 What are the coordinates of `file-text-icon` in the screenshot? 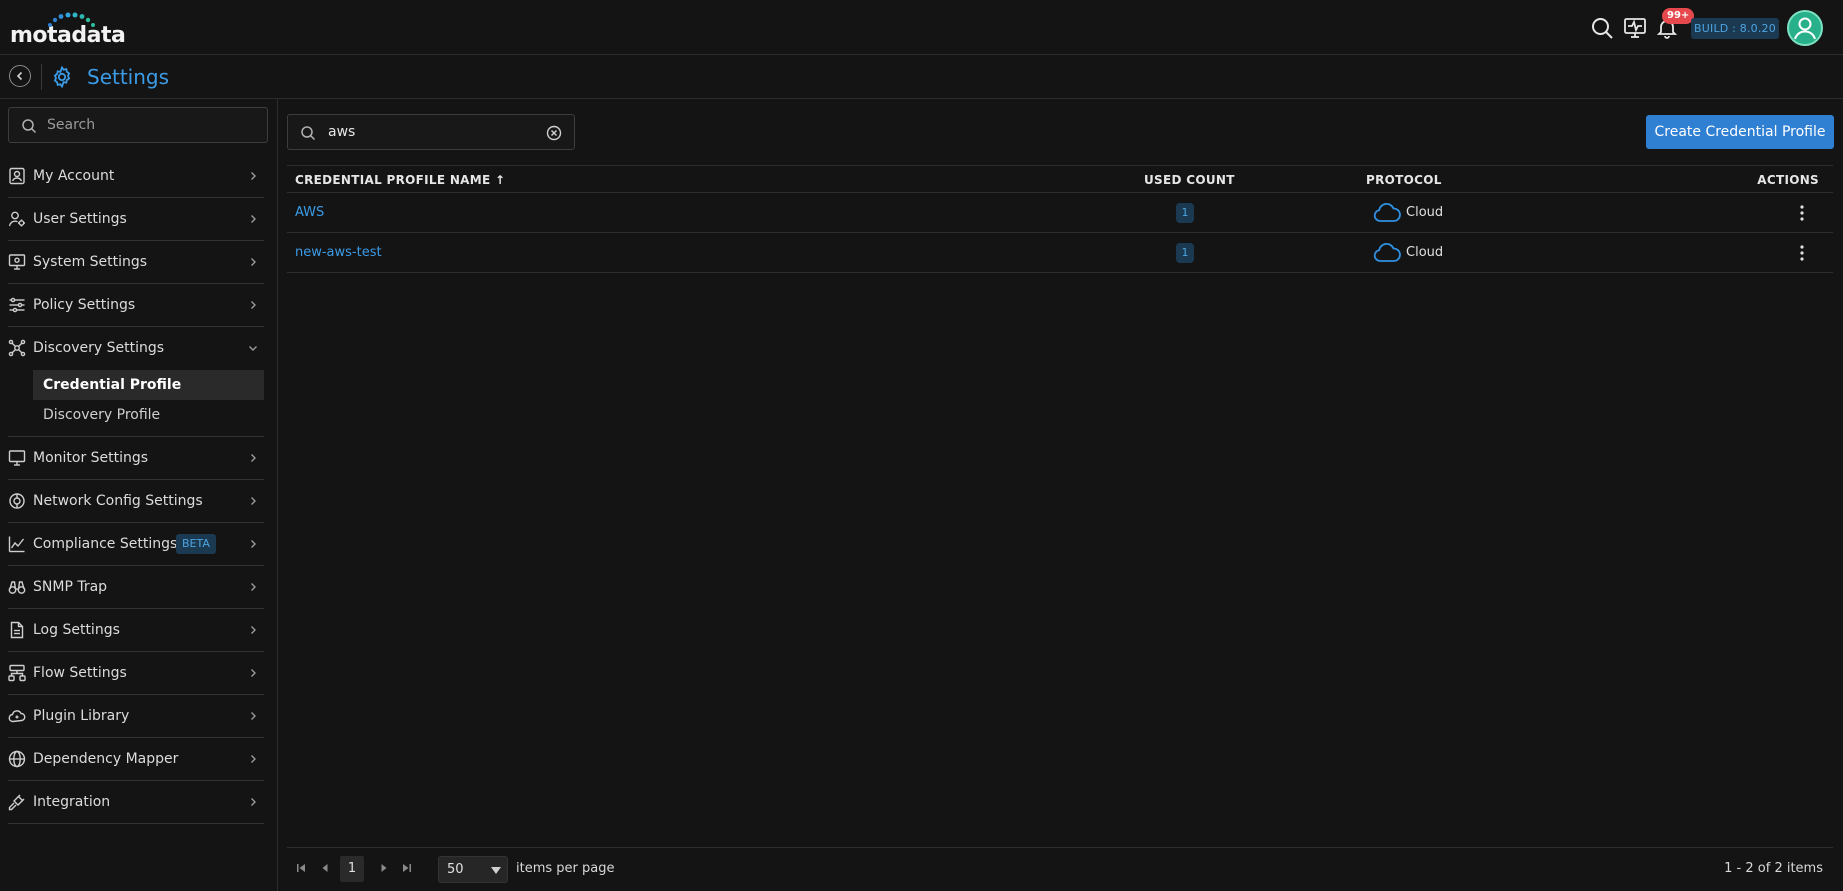 It's located at (17, 630).